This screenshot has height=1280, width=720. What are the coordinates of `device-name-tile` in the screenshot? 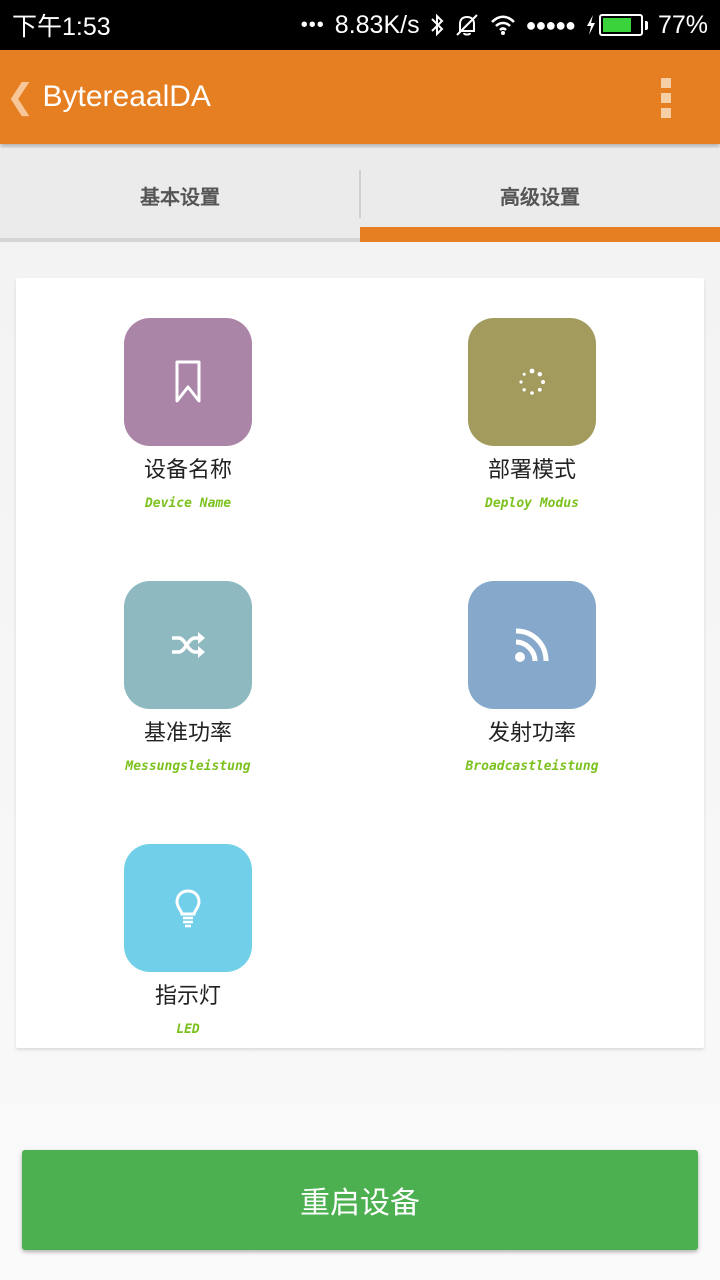 It's located at (188, 382).